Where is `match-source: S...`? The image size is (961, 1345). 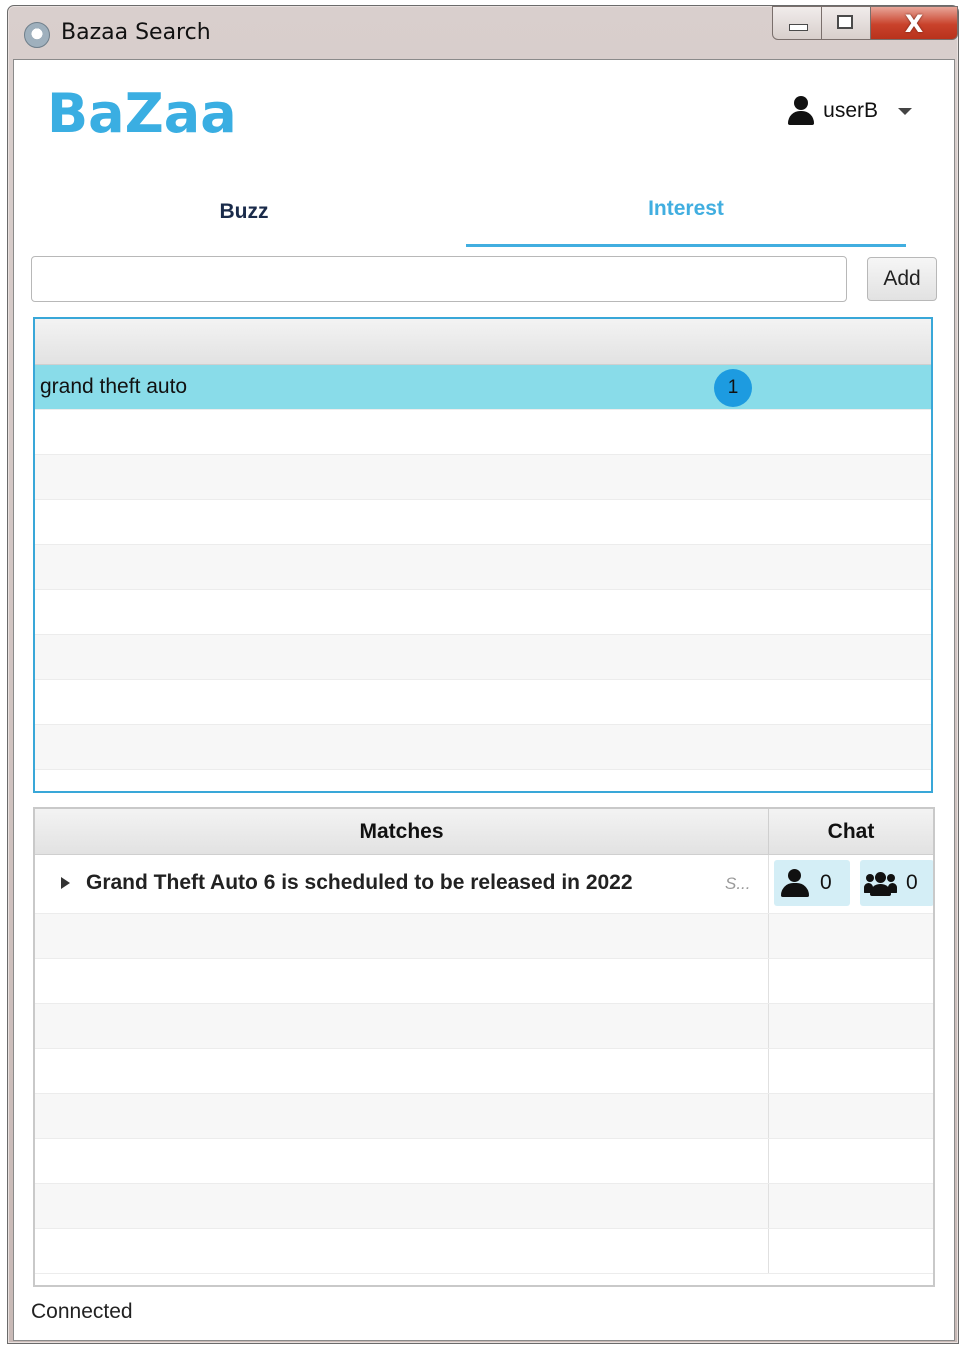
match-source: S... is located at coordinates (738, 883).